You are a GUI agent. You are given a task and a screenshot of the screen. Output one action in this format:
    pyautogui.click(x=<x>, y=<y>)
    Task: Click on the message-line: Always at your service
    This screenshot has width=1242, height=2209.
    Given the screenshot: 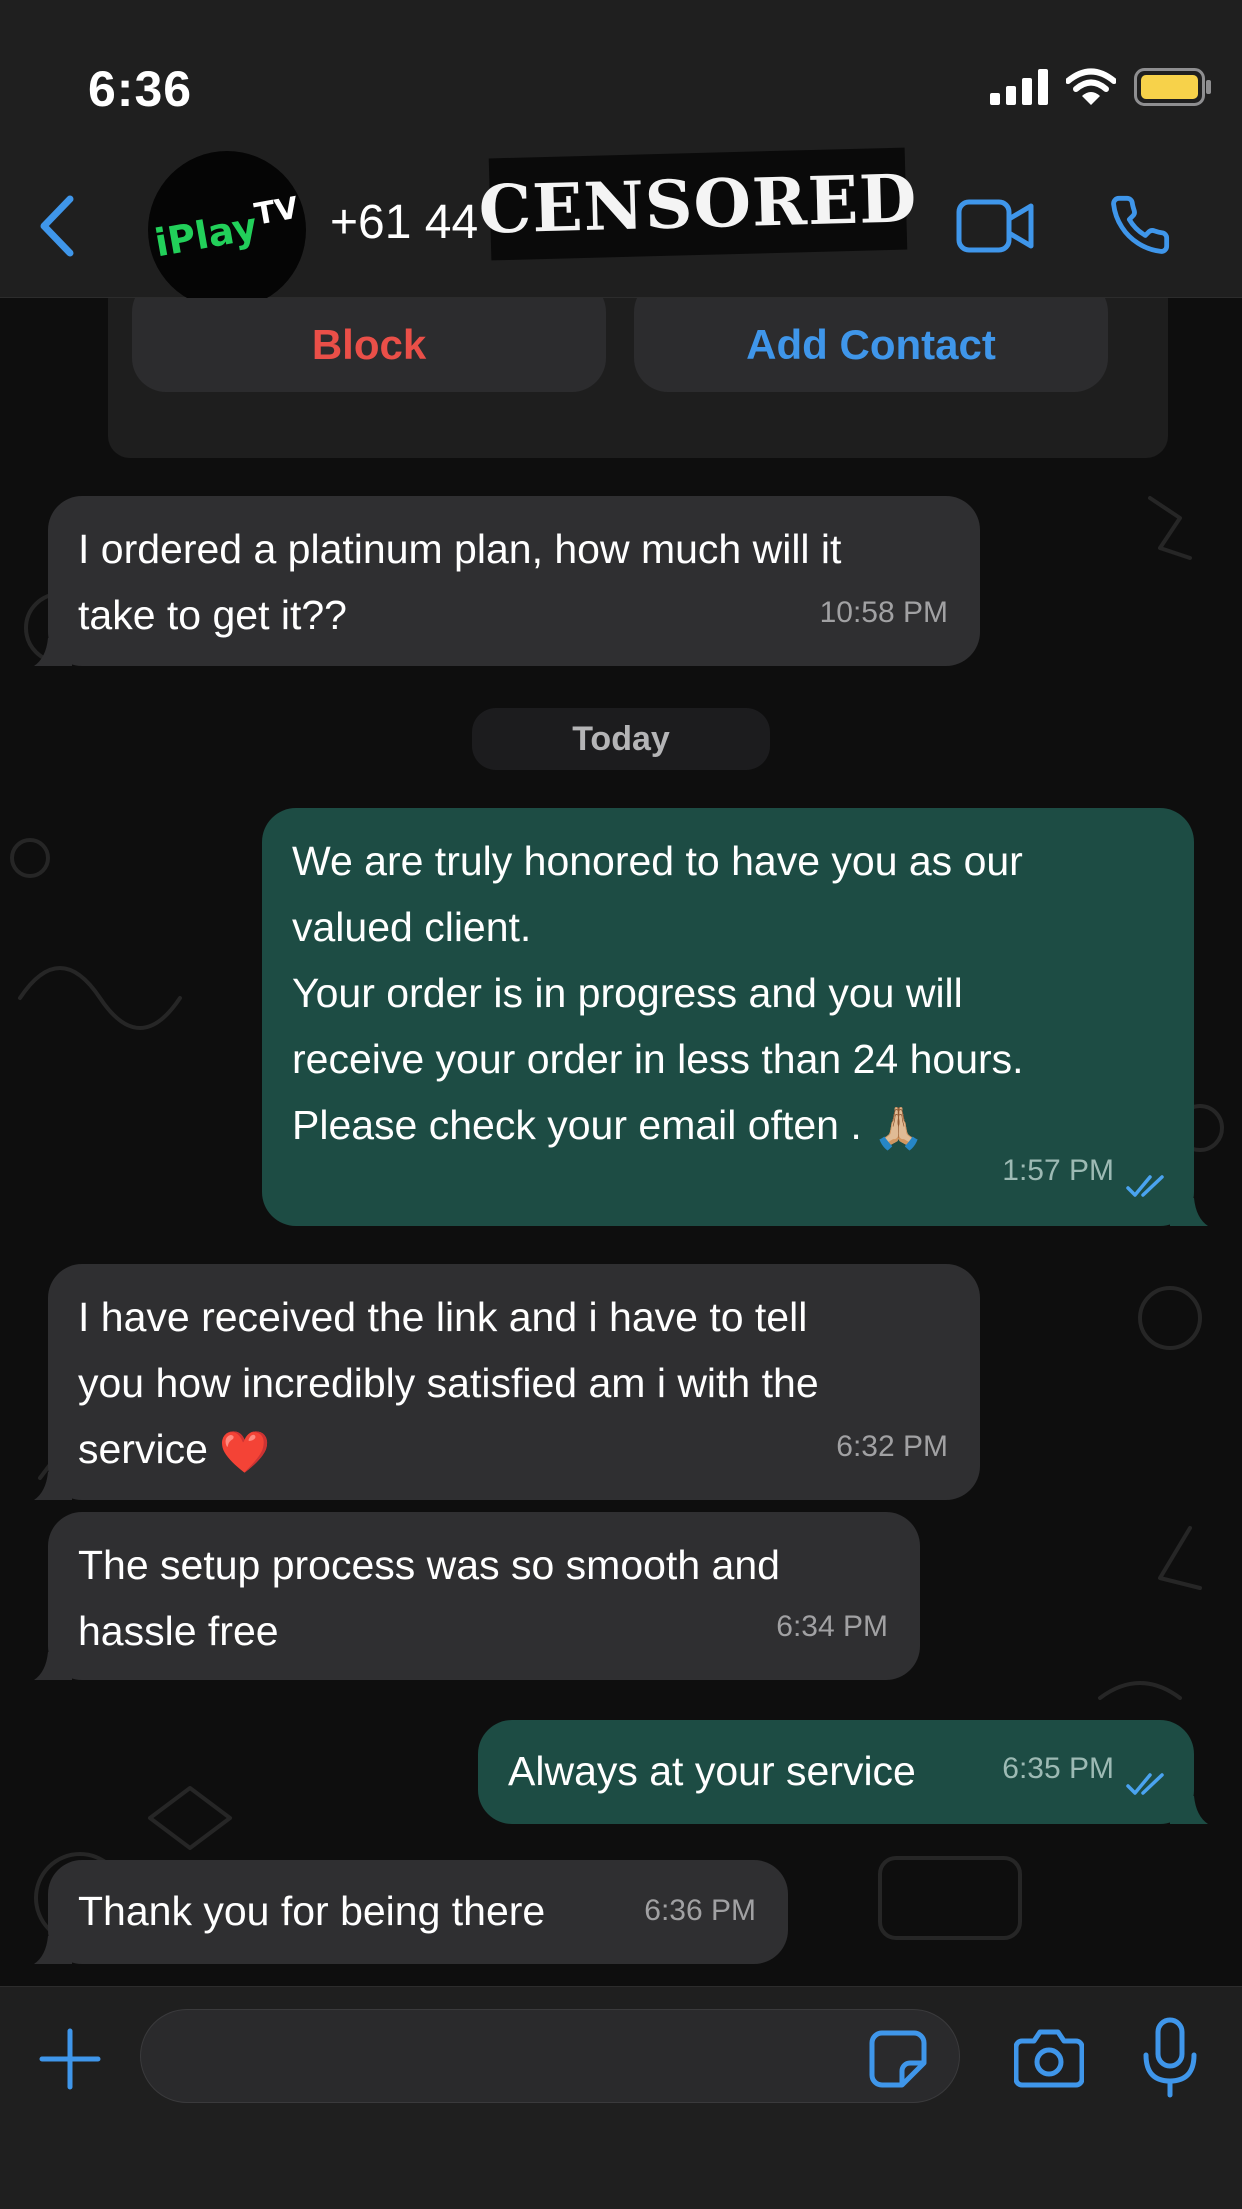 What is the action you would take?
    pyautogui.click(x=712, y=1771)
    